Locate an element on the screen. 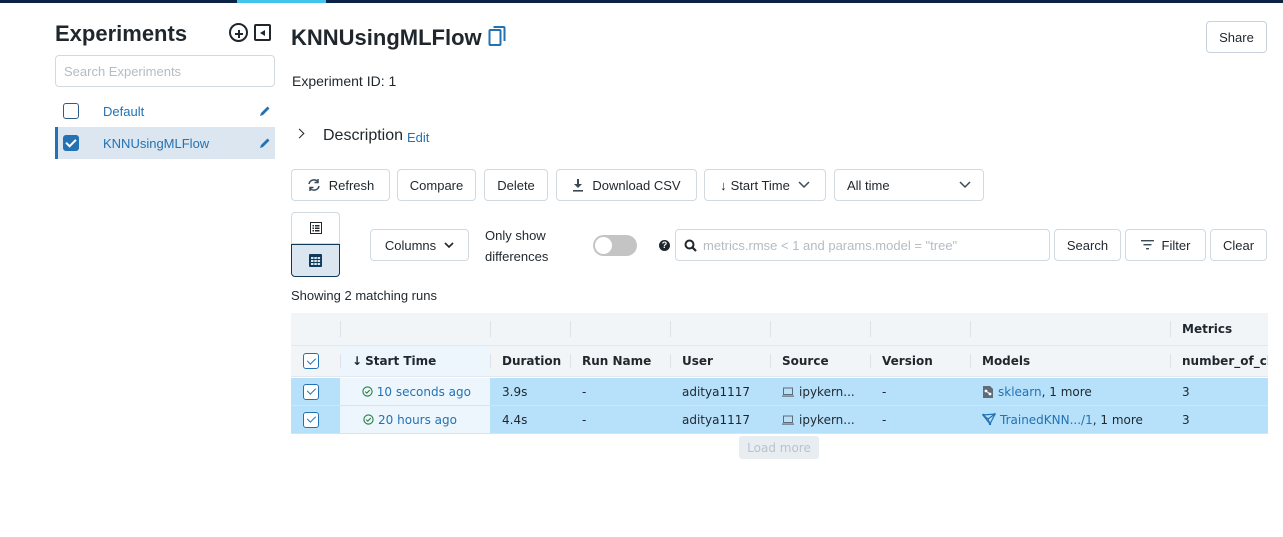 The height and width of the screenshot is (537, 1283). select-all-cell is located at coordinates (315, 361).